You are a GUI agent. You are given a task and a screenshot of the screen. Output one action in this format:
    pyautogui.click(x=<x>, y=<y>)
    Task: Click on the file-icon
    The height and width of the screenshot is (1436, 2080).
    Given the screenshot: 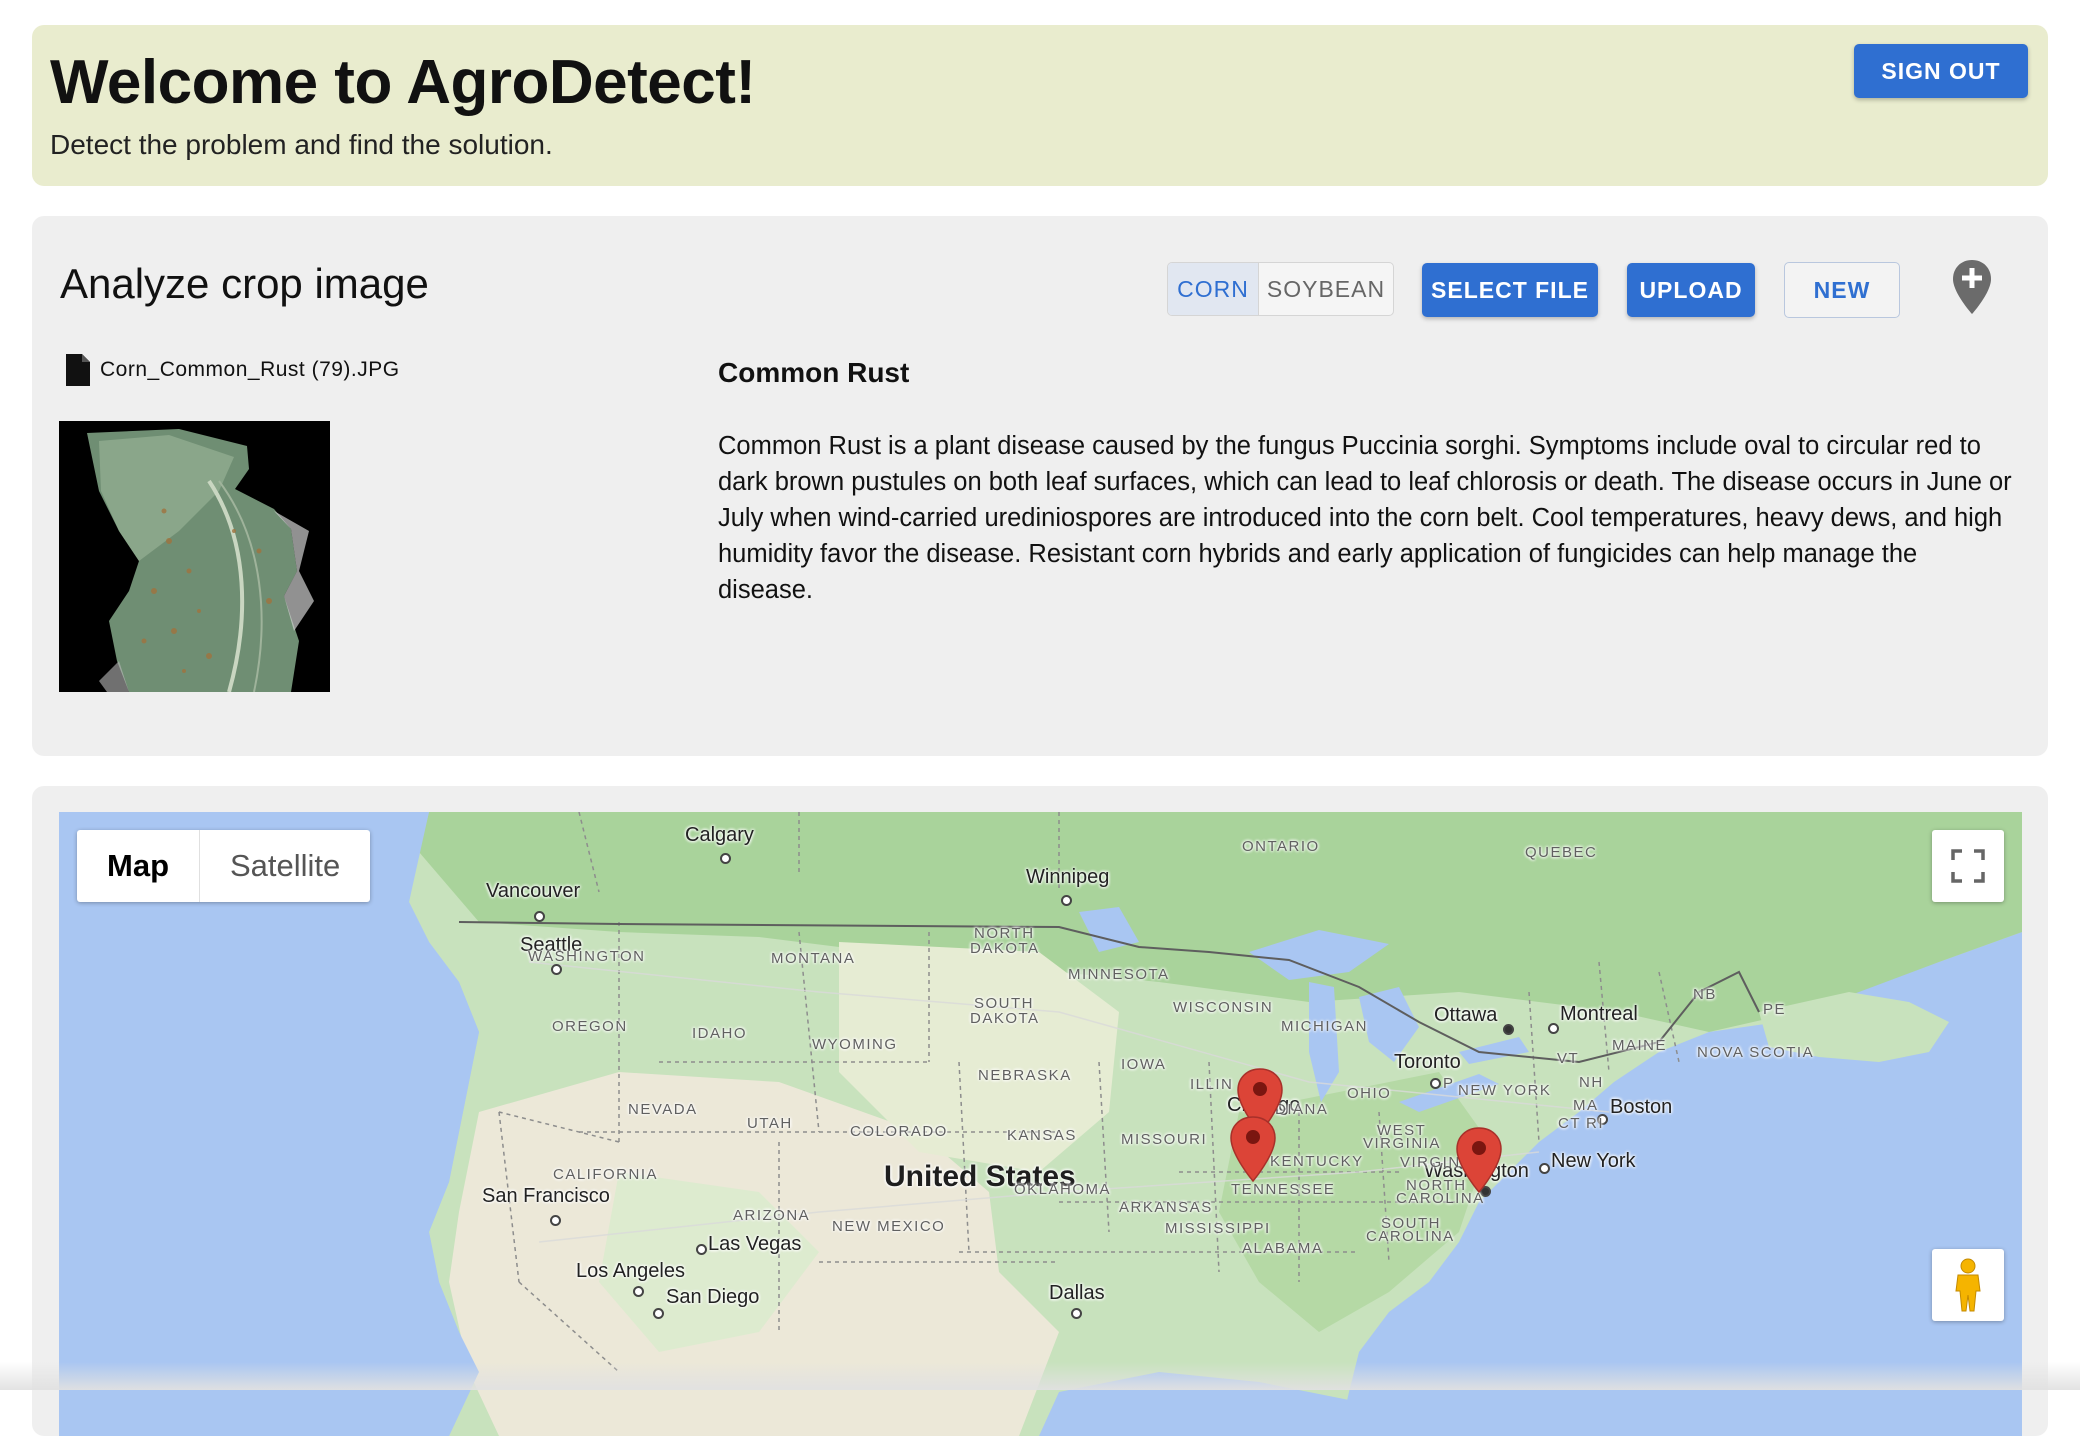 What is the action you would take?
    pyautogui.click(x=78, y=370)
    